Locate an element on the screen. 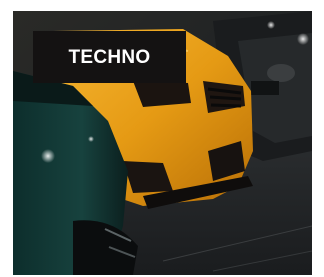 The image size is (324, 277). category-label: TECHNO is located at coordinates (109, 57).